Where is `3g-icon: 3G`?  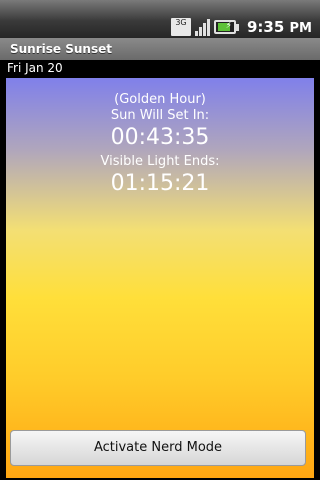 3g-icon: 3G is located at coordinates (180, 27).